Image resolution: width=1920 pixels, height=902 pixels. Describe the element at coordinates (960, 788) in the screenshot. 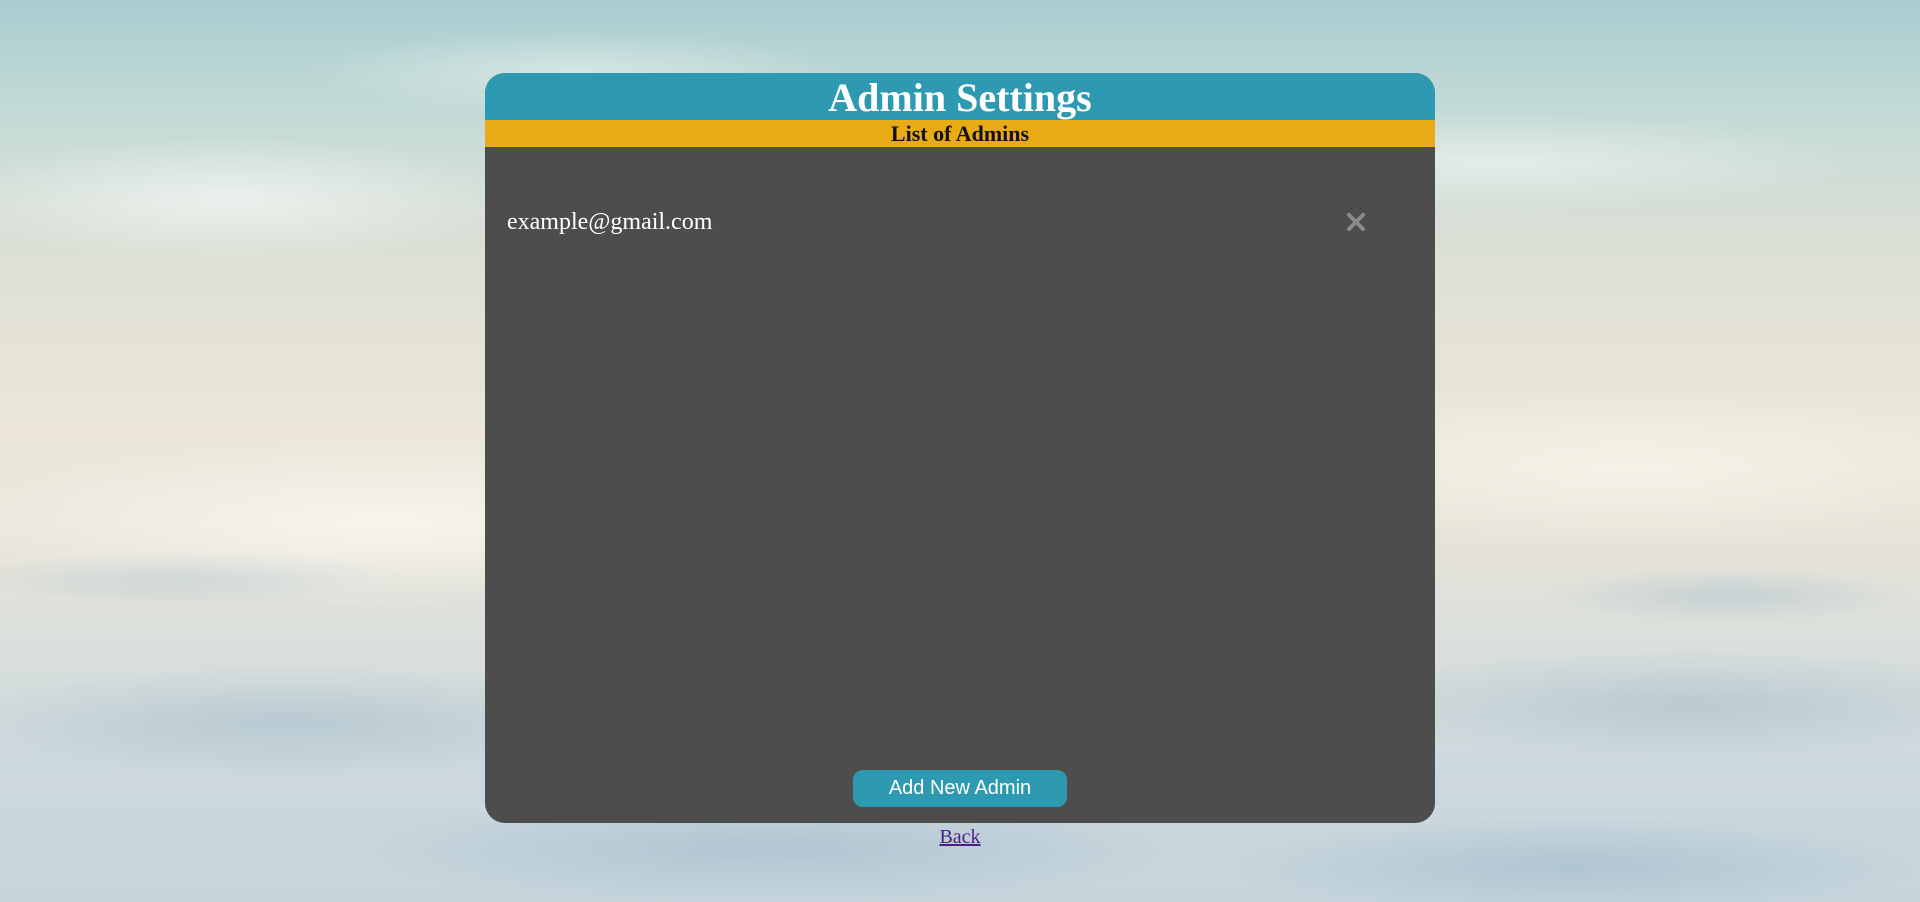

I see `add-new-admin-button: Add New Admin` at that location.